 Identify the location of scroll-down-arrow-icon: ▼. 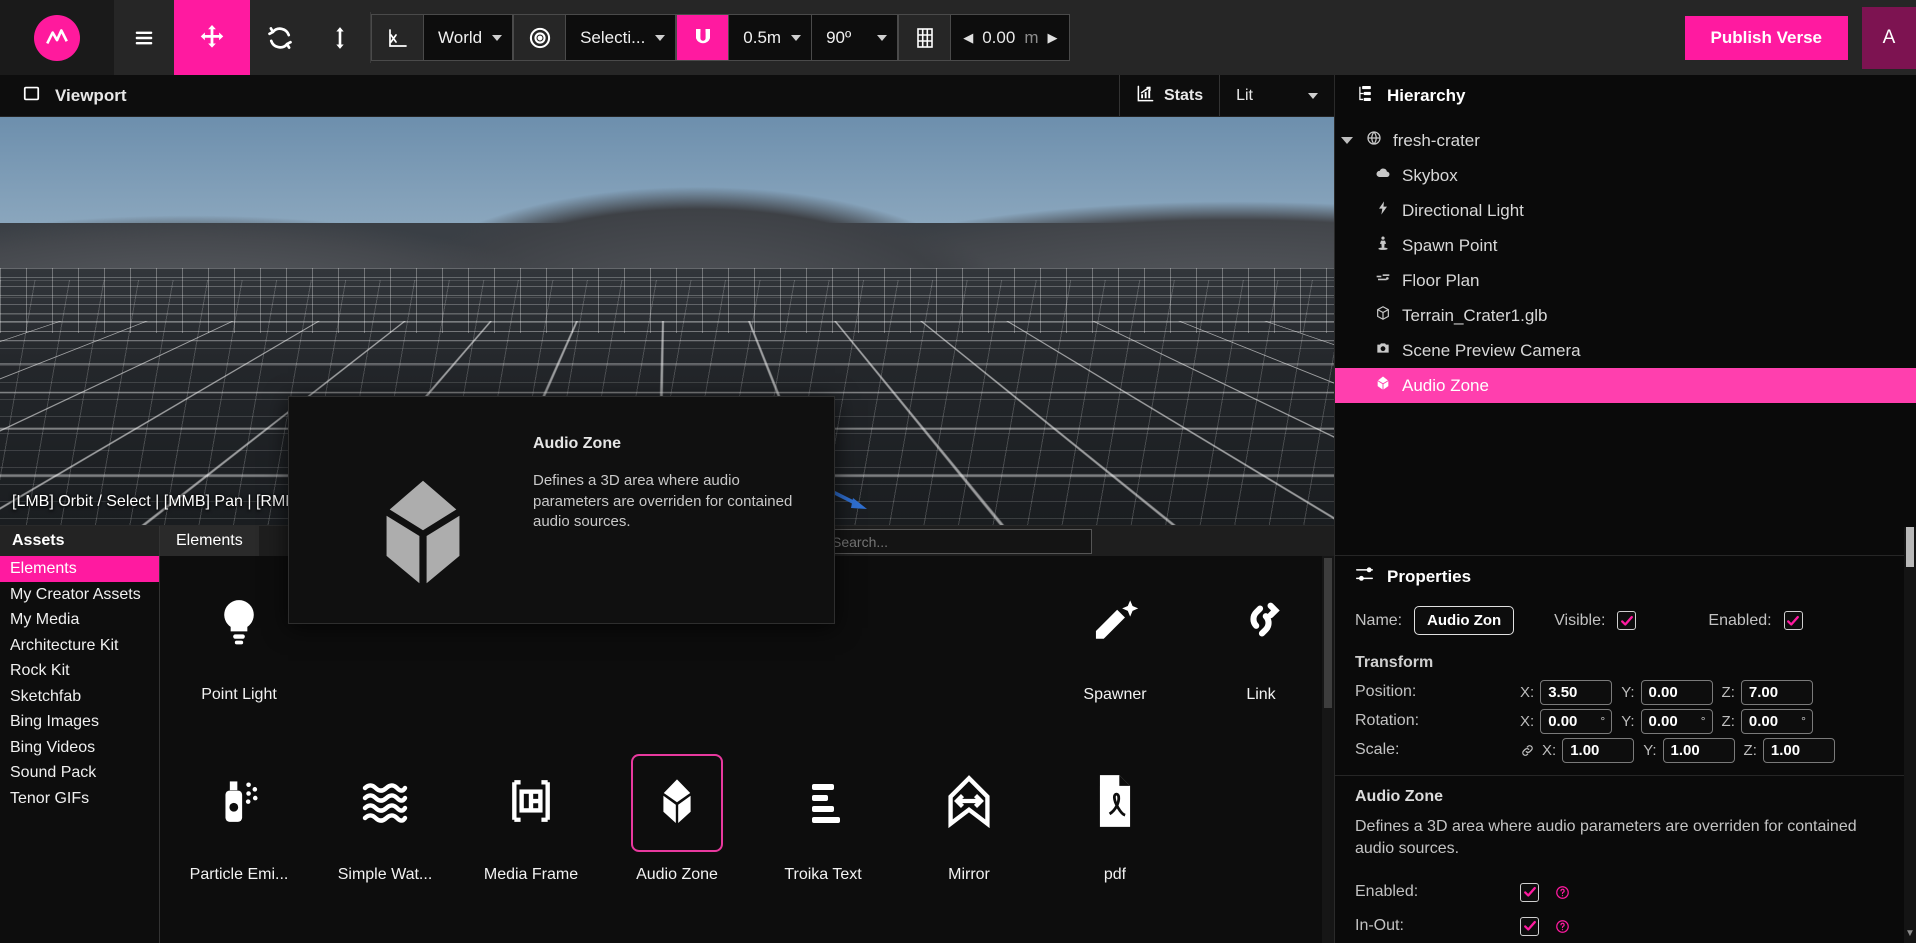
(1910, 933).